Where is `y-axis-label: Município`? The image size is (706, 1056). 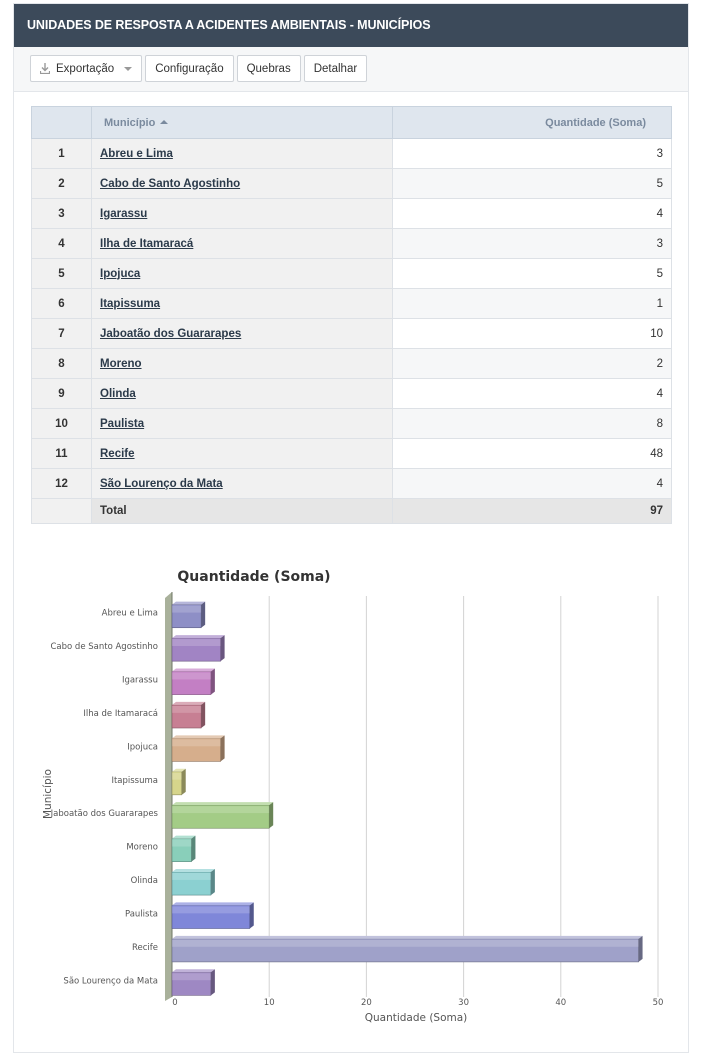
y-axis-label: Município is located at coordinates (48, 794).